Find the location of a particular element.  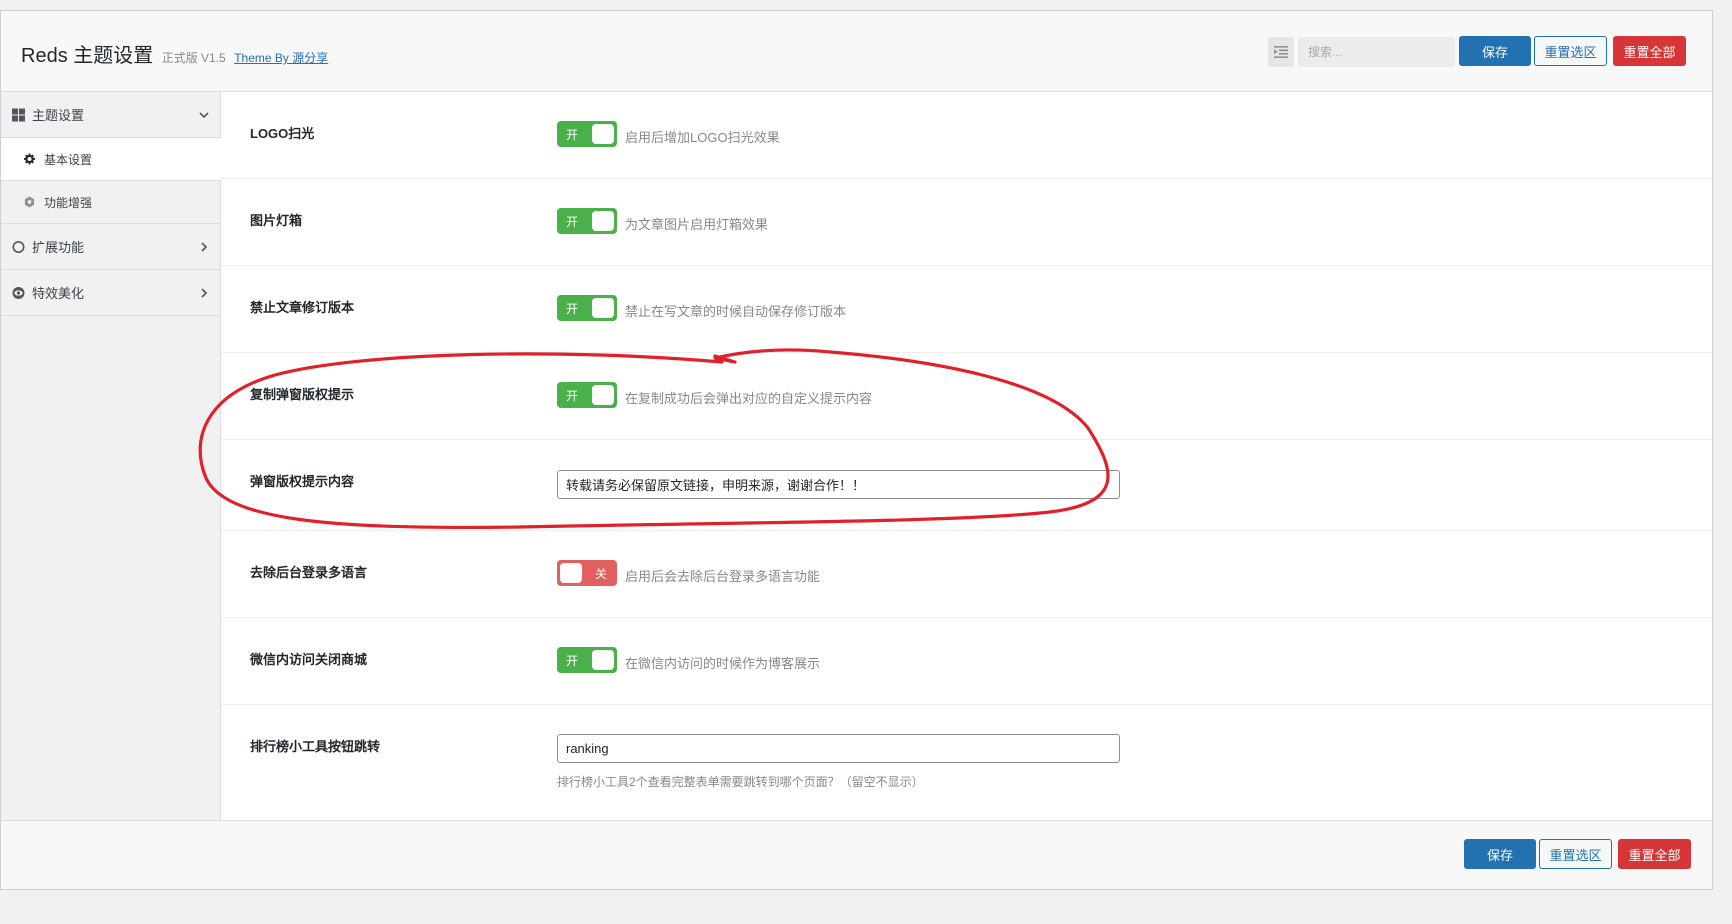

save-button: 保存 is located at coordinates (1495, 51).